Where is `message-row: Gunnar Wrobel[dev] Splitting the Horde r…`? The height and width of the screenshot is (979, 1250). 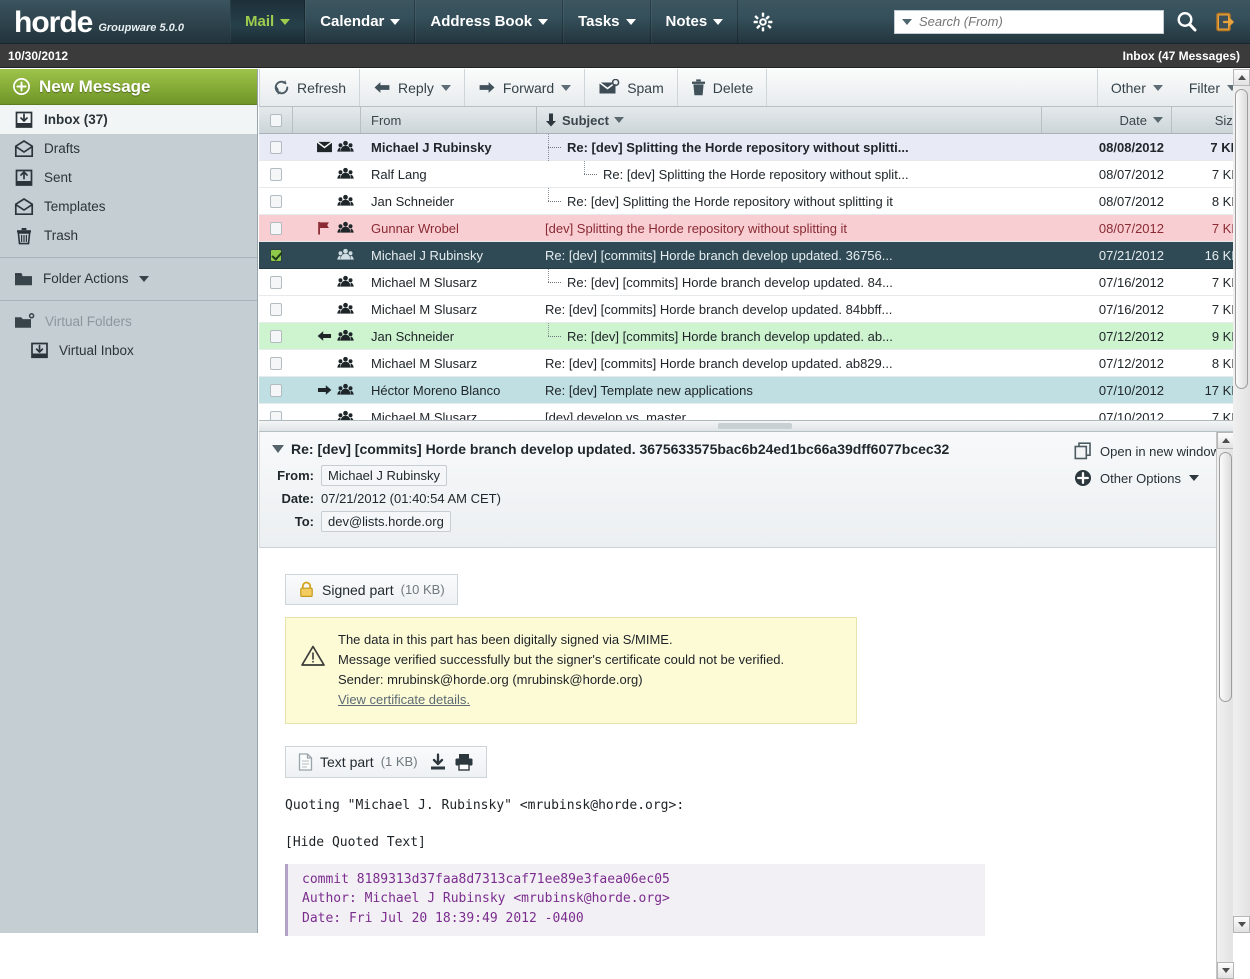 message-row: Gunnar Wrobel[dev] Splitting the Horde r… is located at coordinates (754, 228).